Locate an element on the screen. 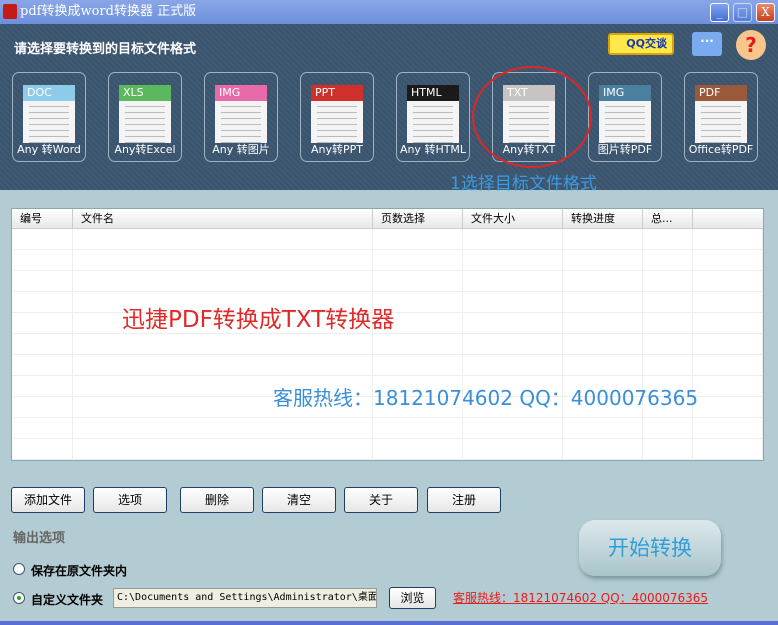 The image size is (778, 625). format-prompt: 请选择要转换到的目标文件格式 is located at coordinates (105, 49).